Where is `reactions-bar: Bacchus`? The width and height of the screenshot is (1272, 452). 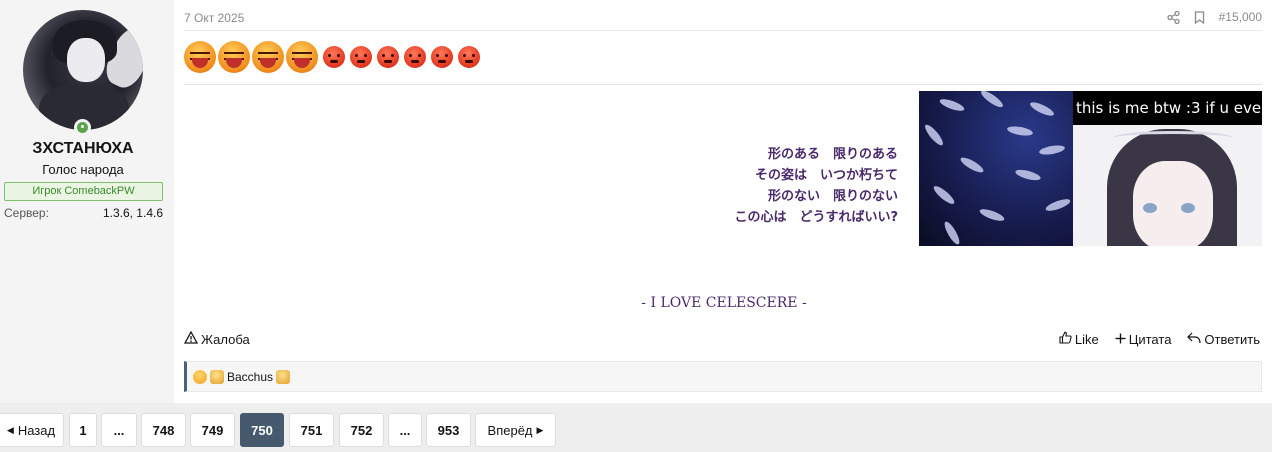 reactions-bar: Bacchus is located at coordinates (723, 376).